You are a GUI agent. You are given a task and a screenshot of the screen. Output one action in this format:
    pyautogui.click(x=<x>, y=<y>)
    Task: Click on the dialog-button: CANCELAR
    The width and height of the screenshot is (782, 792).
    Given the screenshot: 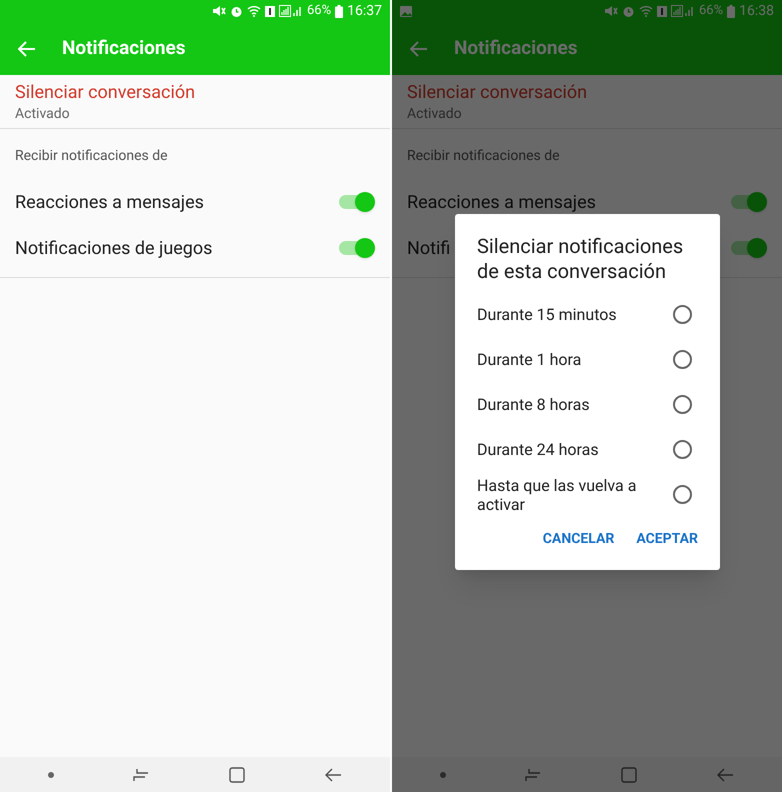 What is the action you would take?
    pyautogui.click(x=578, y=539)
    